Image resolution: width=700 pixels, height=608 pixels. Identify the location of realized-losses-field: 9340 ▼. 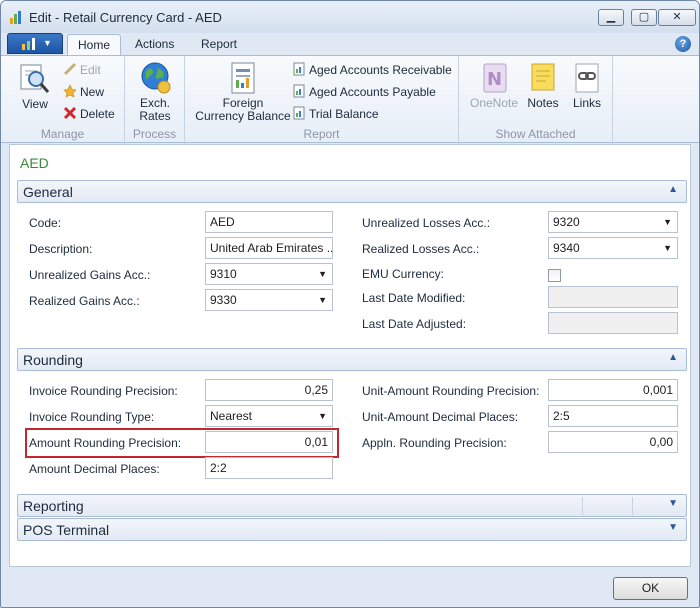
(613, 248).